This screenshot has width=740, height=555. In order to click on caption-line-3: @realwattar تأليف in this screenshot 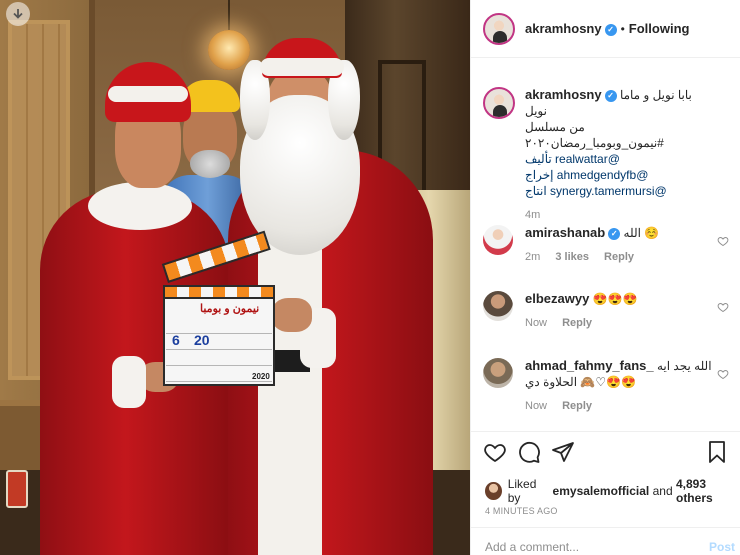, I will do `click(620, 159)`.